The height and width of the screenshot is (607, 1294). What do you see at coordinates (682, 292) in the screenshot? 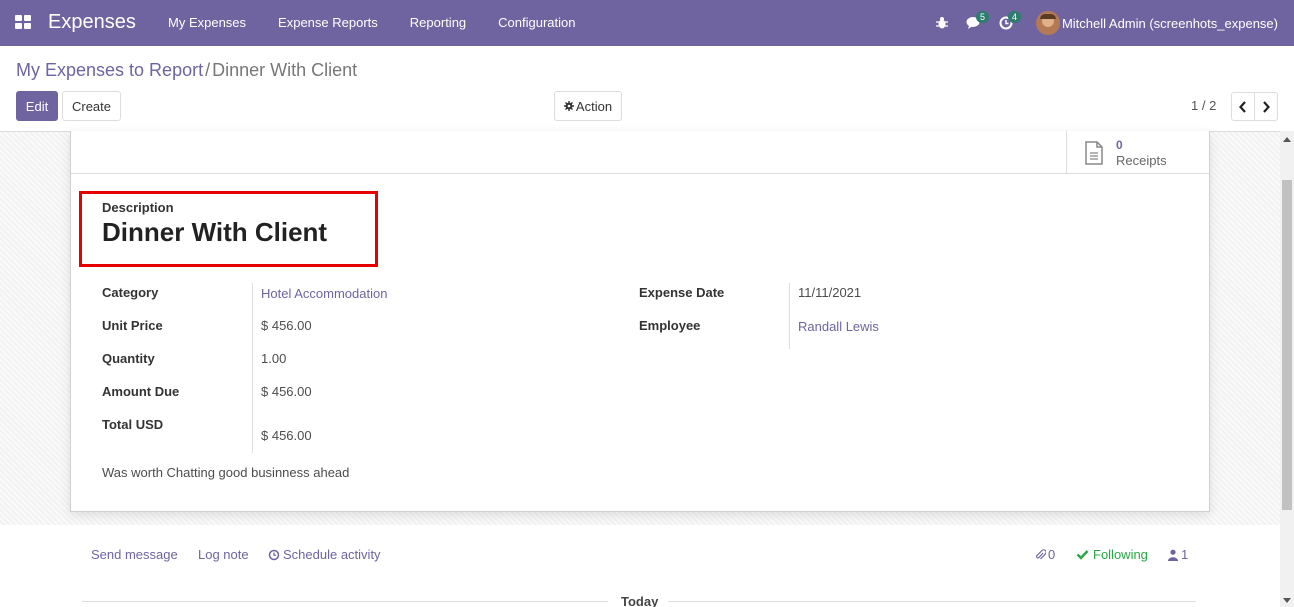
I see `expense-date-label: Expense Date` at bounding box center [682, 292].